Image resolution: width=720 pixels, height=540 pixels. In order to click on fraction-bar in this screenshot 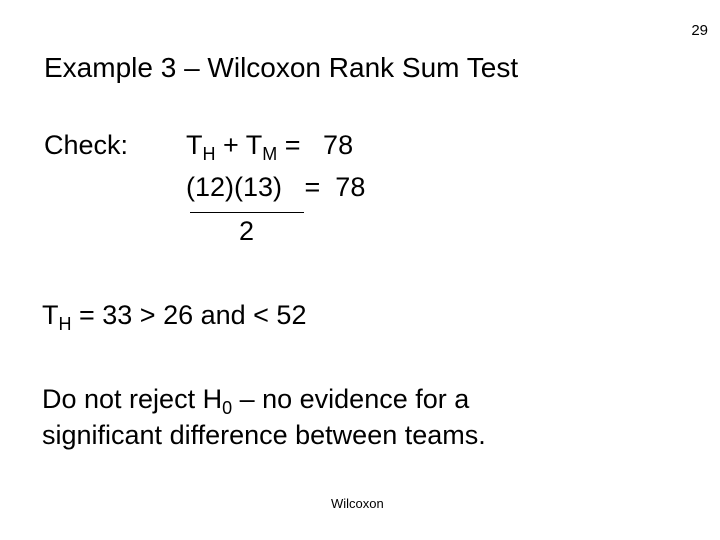, I will do `click(247, 212)`.